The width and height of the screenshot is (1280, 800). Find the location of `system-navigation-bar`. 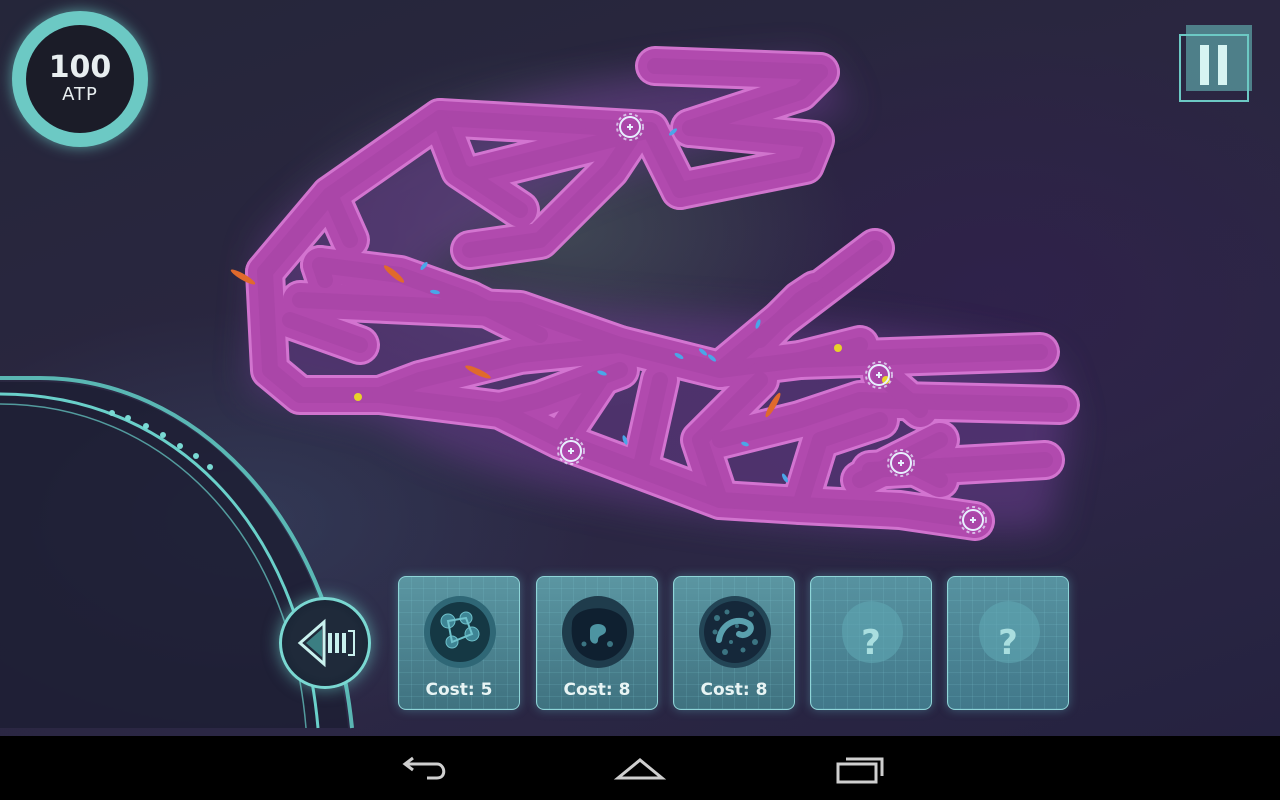

system-navigation-bar is located at coordinates (640, 768).